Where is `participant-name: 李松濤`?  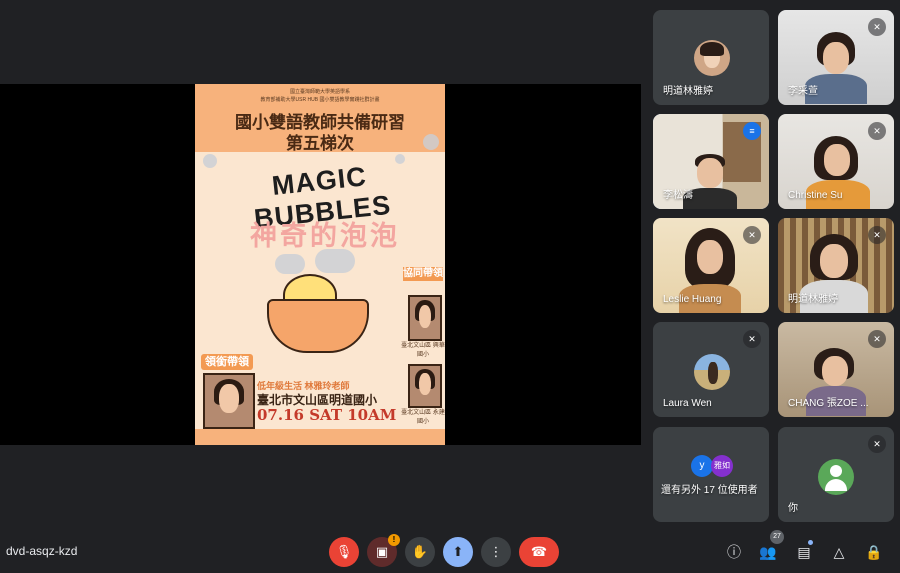
participant-name: 李松濤 is located at coordinates (678, 195).